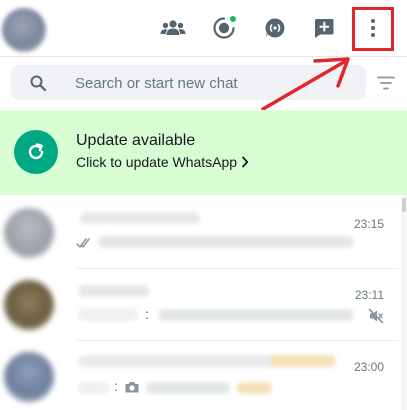 The width and height of the screenshot is (407, 410). Describe the element at coordinates (38, 83) in the screenshot. I see `search-icon` at that location.